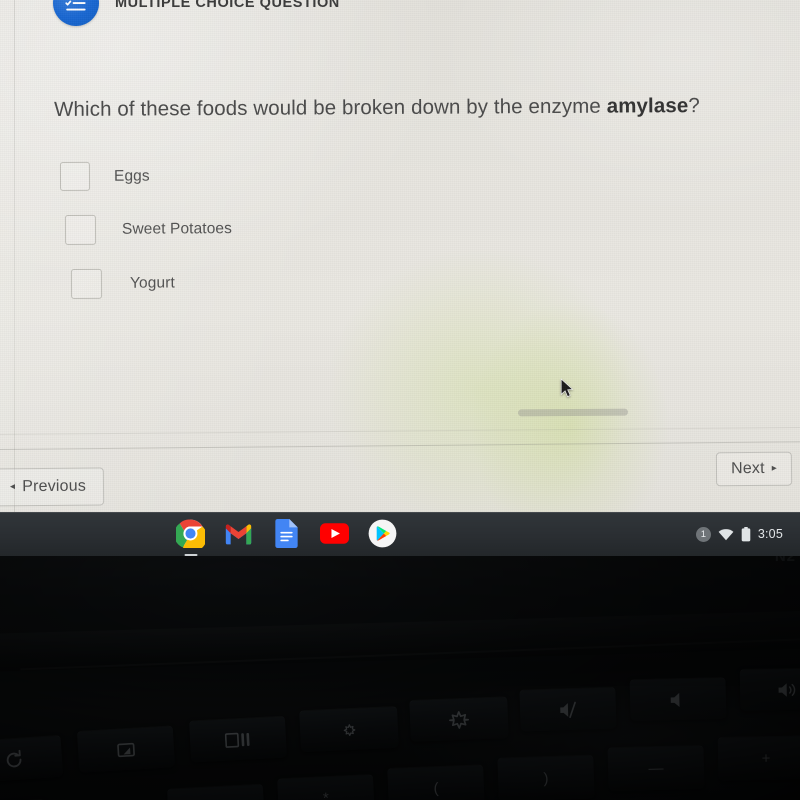 The height and width of the screenshot is (800, 800). What do you see at coordinates (177, 229) in the screenshot?
I see `answer-option-label: Sweet Potatoes` at bounding box center [177, 229].